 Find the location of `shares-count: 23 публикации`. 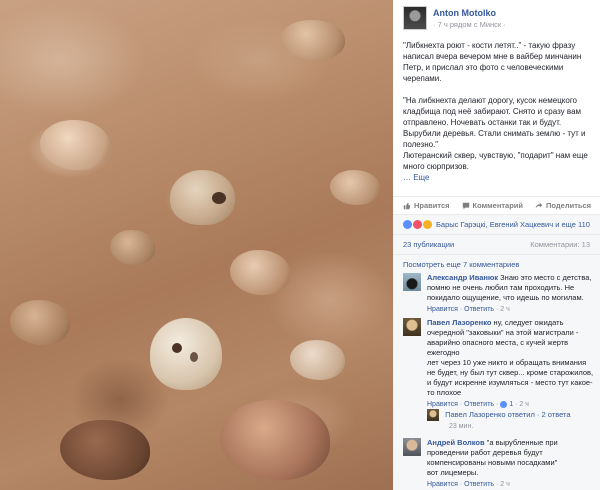

shares-count: 23 публикации is located at coordinates (428, 244).